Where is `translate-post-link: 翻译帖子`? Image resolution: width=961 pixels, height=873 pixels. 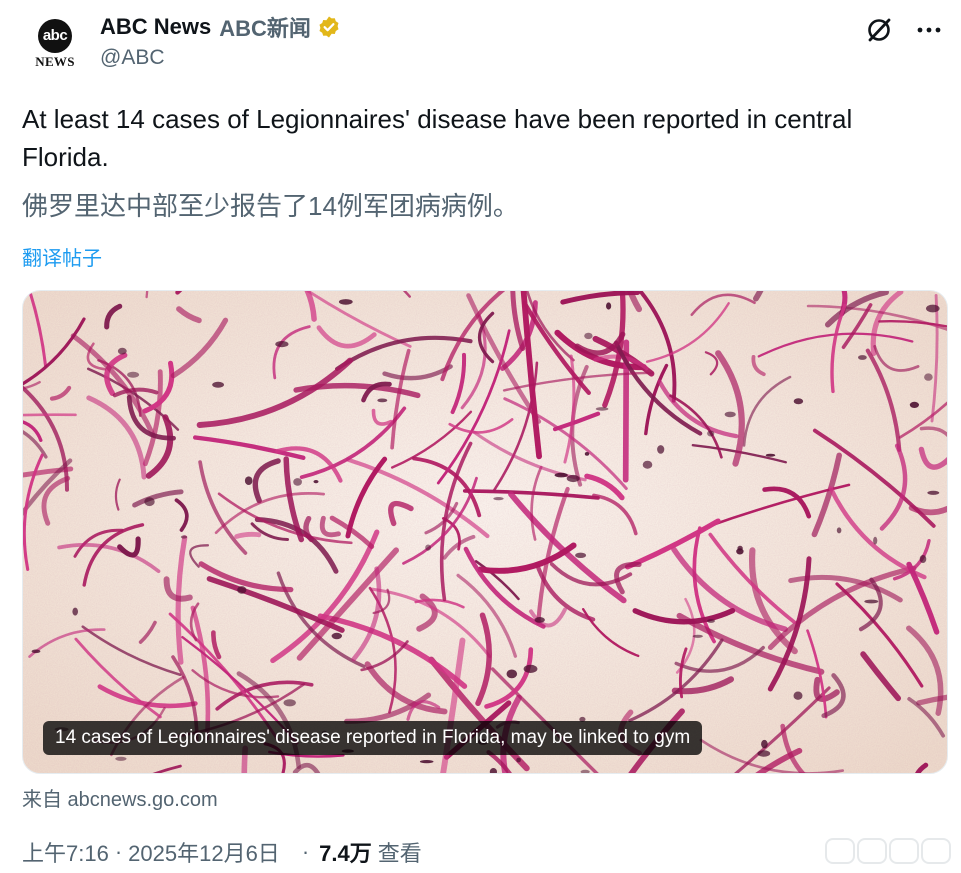 translate-post-link: 翻译帖子 is located at coordinates (62, 256).